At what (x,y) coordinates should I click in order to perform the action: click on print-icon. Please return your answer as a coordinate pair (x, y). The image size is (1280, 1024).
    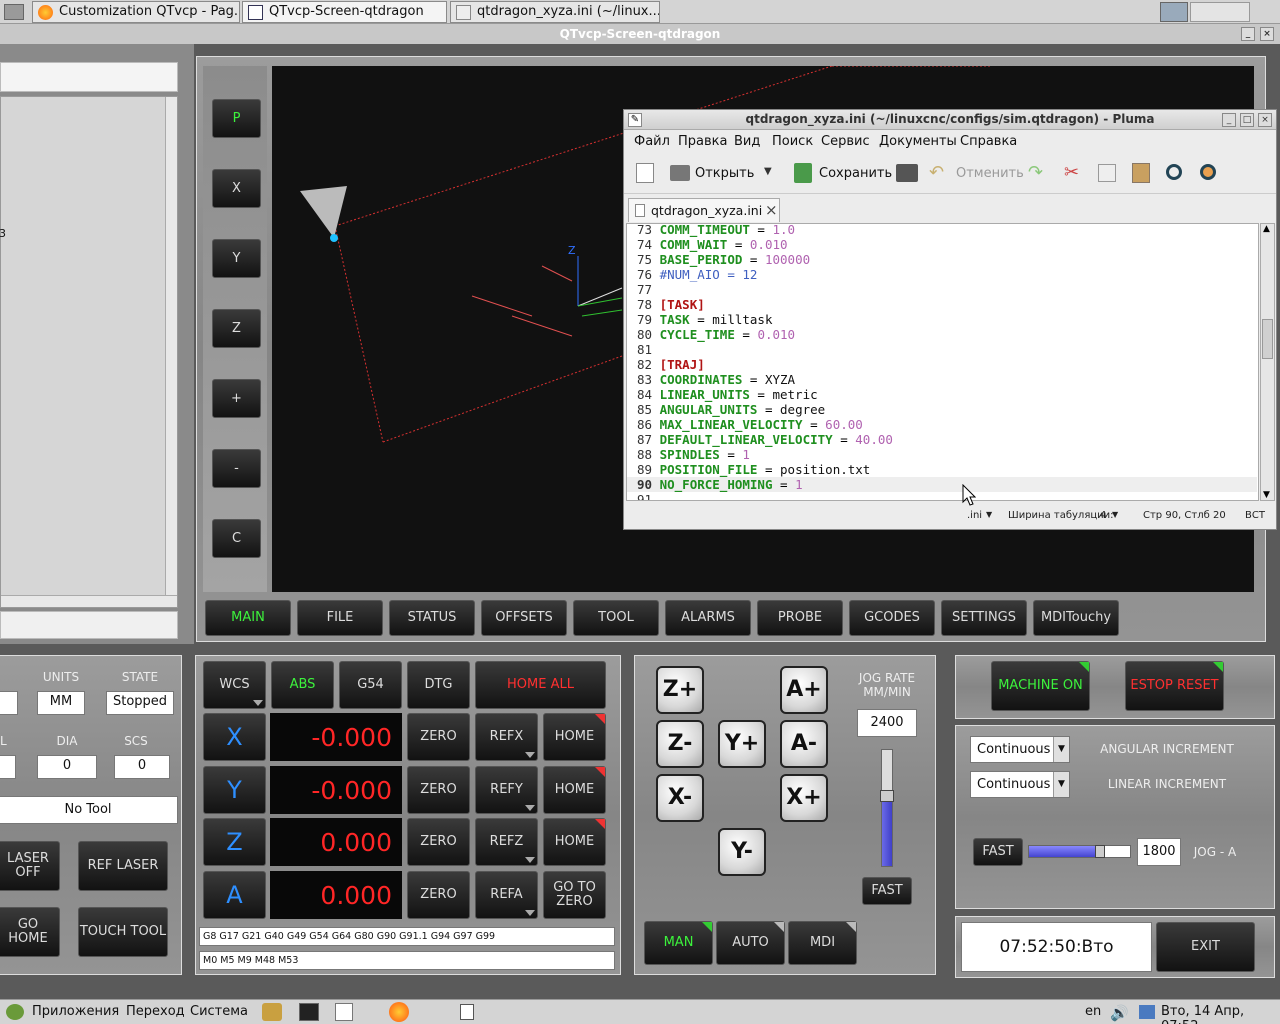
    Looking at the image, I should click on (907, 173).